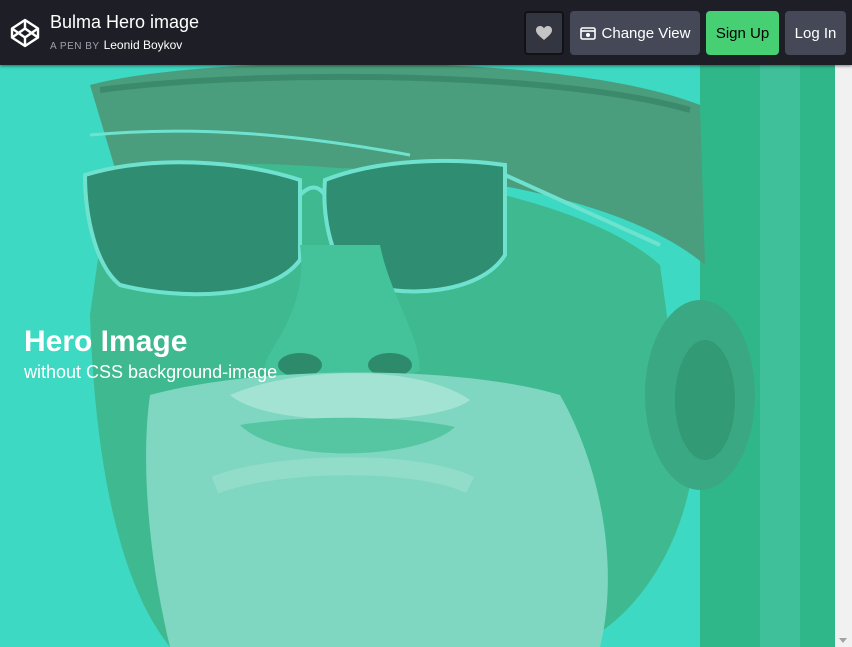 This screenshot has height=647, width=852. I want to click on hero-subtitle: without CSS background-image, so click(151, 372).